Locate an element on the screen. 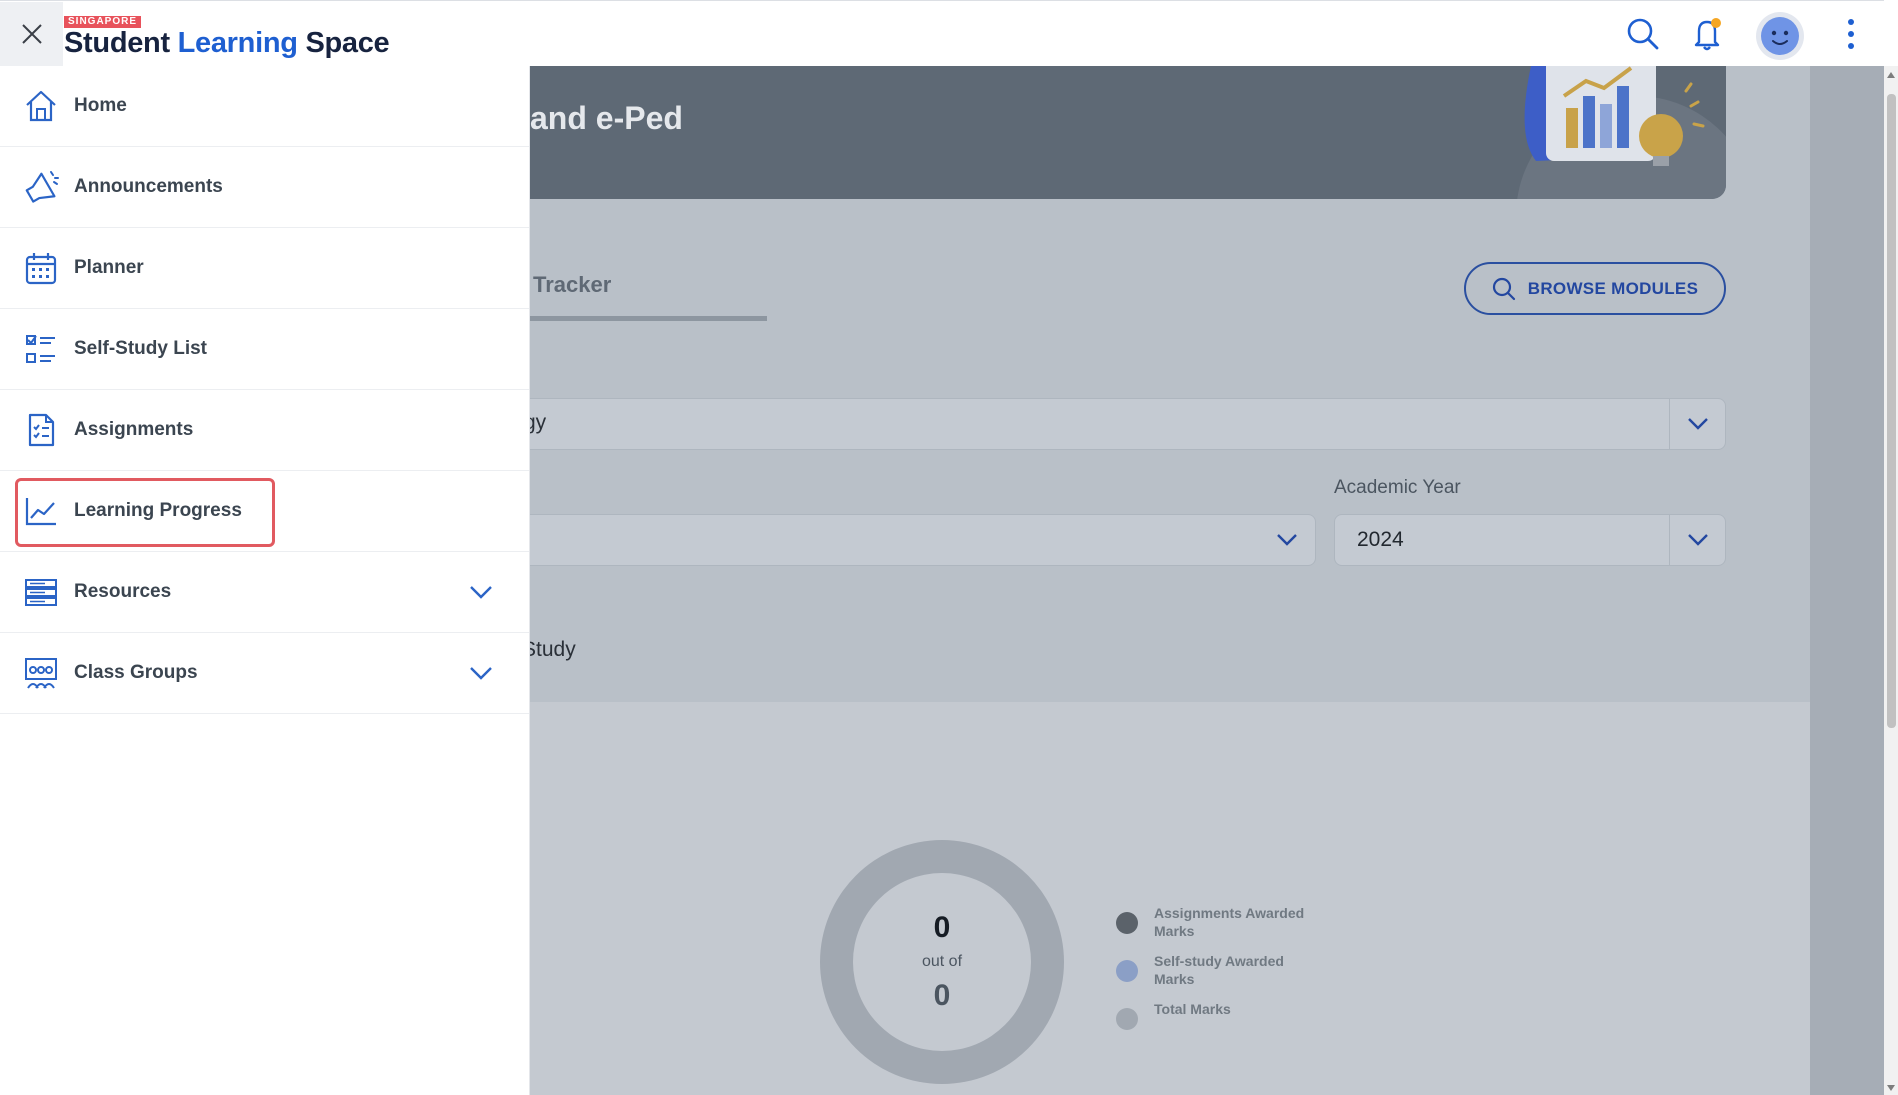 This screenshot has width=1898, height=1095. academic-year-select: 2024 is located at coordinates (1530, 540).